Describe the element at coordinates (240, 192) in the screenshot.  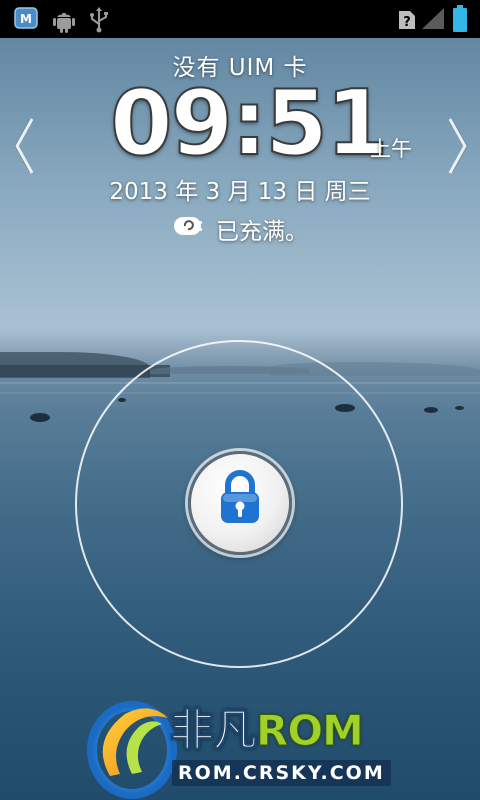
I see `date-label: 2013 年 3 月 13 日 周三` at that location.